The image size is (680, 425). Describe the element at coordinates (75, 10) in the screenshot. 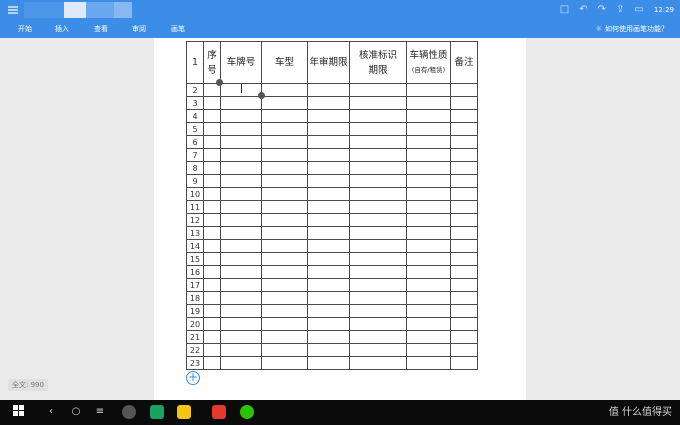

I see `document-tab-active` at that location.